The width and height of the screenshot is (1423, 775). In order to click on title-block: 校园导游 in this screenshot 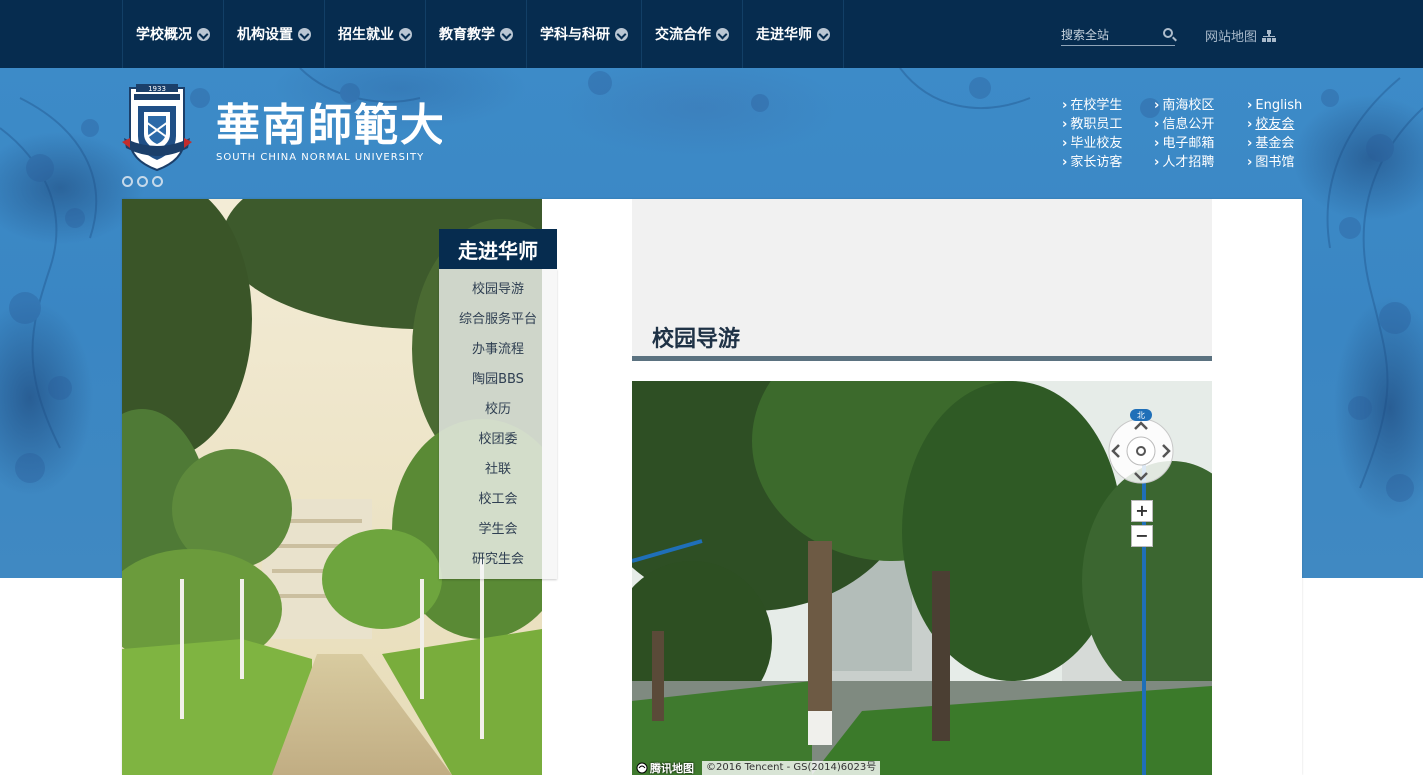, I will do `click(922, 280)`.